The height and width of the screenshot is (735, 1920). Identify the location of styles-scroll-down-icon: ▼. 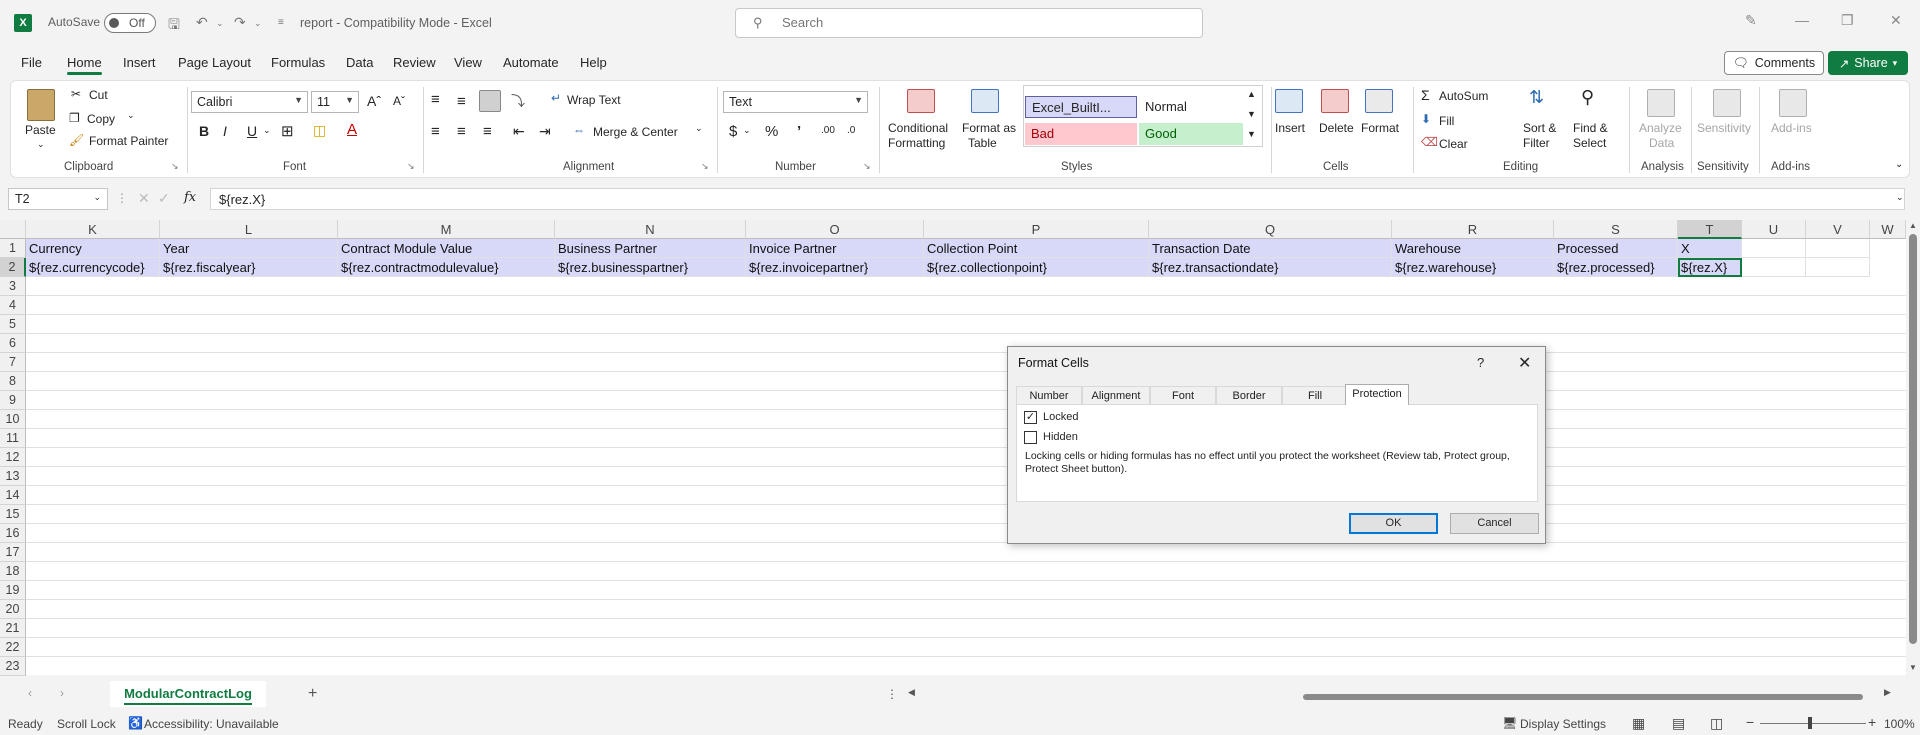
(1251, 114).